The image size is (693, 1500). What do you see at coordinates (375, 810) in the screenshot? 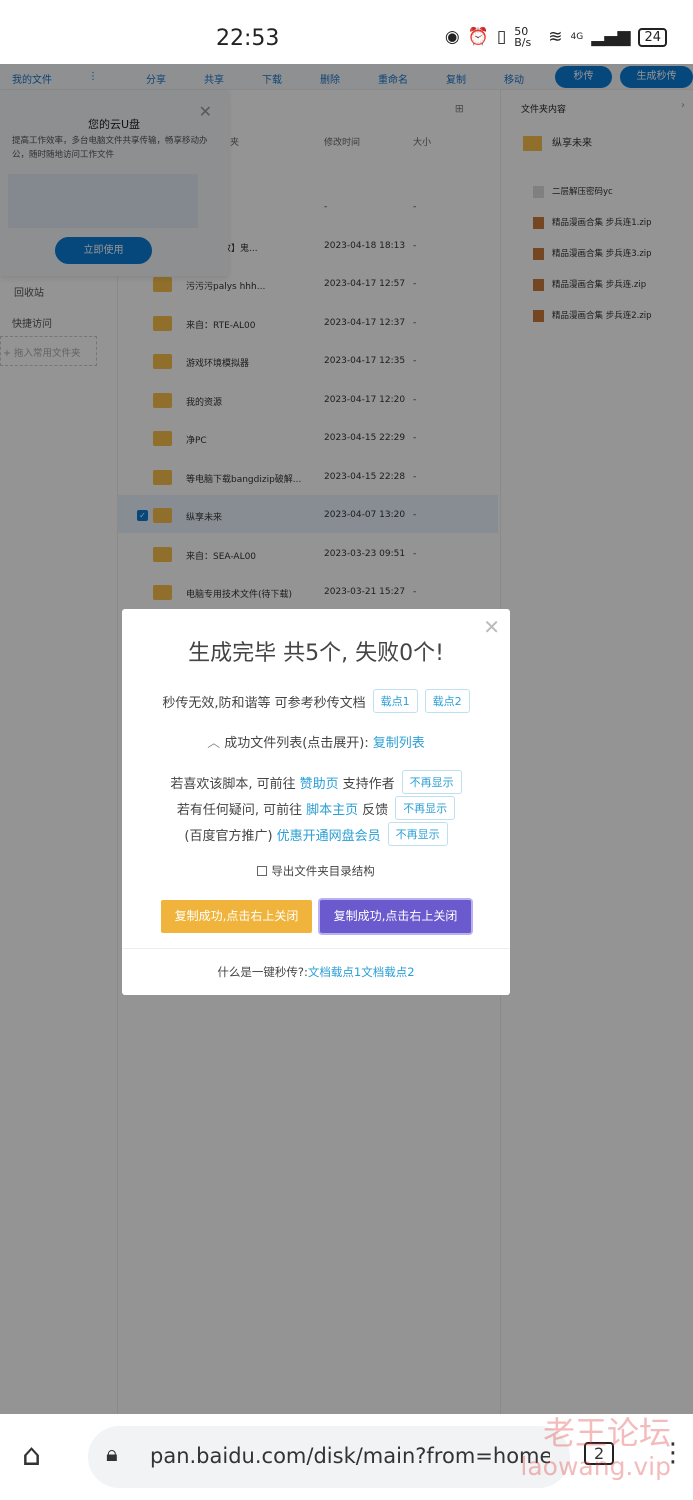
I see `feedback-text-end: 反馈` at bounding box center [375, 810].